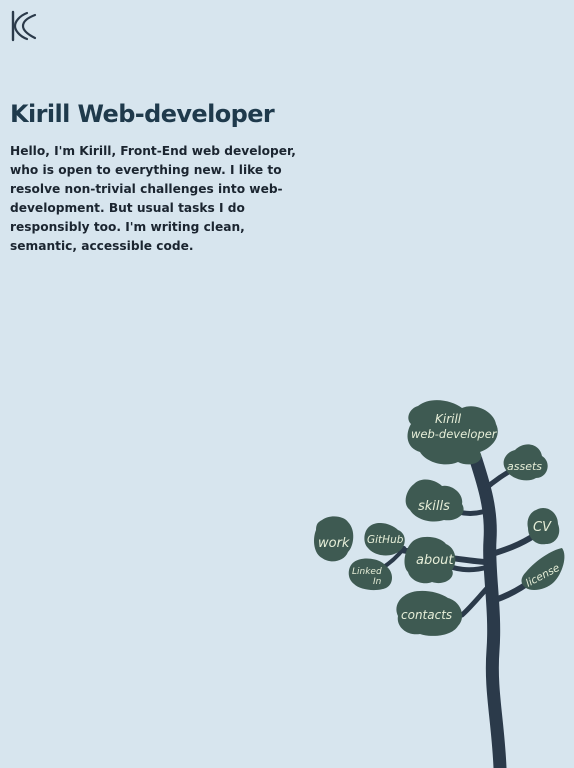 The width and height of the screenshot is (574, 768). What do you see at coordinates (367, 572) in the screenshot?
I see `linkedin-label-line1: Linked` at bounding box center [367, 572].